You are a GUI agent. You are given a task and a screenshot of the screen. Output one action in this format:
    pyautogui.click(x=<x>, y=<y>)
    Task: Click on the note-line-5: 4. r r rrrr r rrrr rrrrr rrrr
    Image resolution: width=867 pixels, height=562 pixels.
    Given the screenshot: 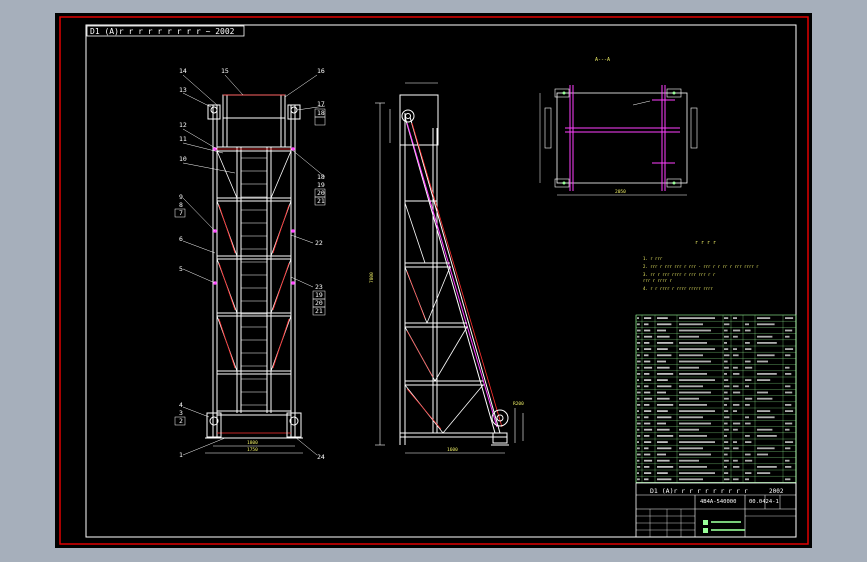 What is the action you would take?
    pyautogui.click(x=678, y=288)
    